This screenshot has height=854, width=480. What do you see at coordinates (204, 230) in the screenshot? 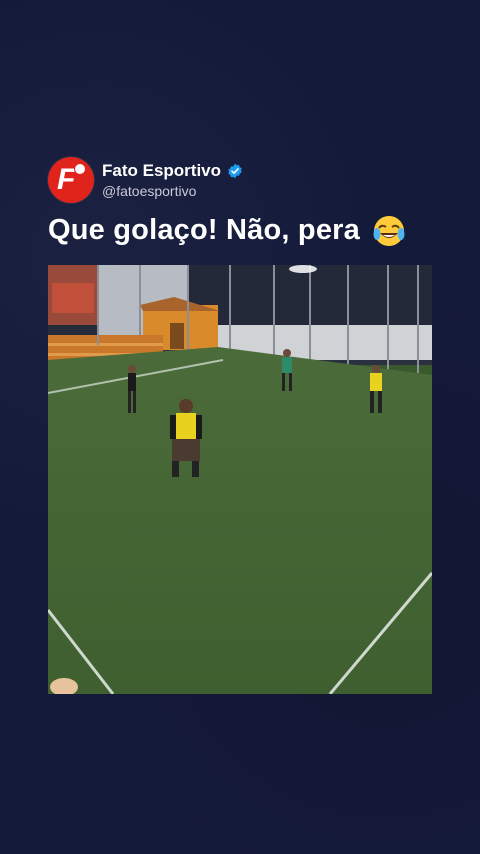
I see `caption-text: Que golaço! Não, pera` at bounding box center [204, 230].